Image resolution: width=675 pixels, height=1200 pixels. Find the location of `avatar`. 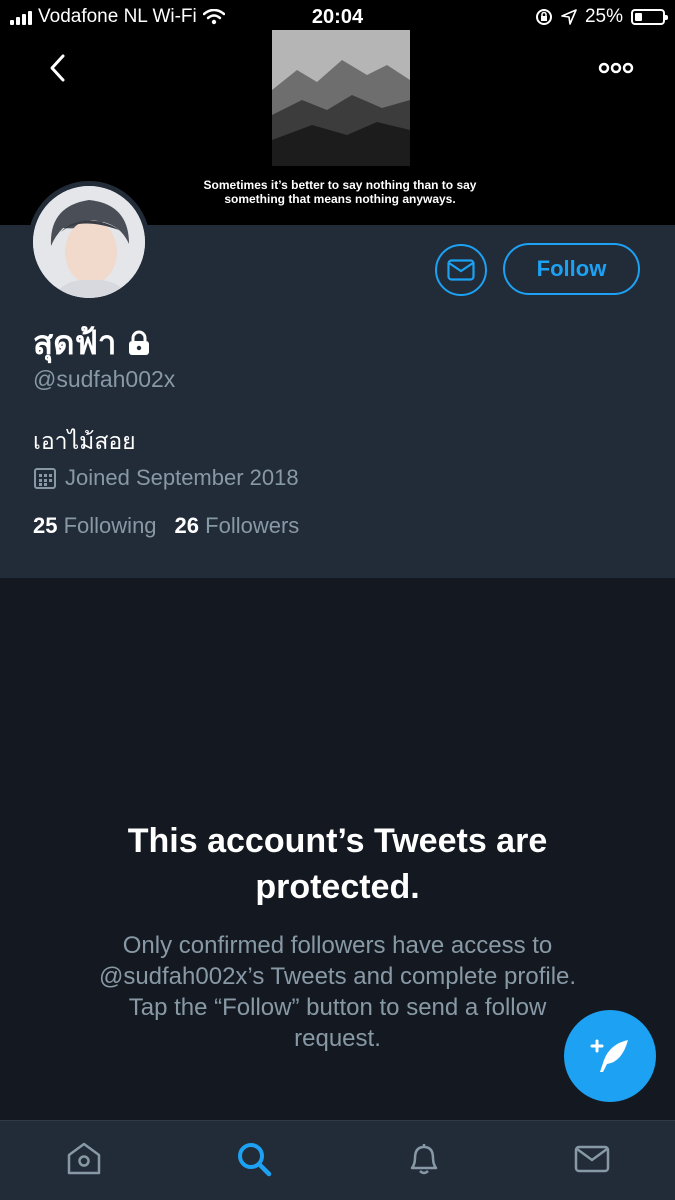

avatar is located at coordinates (89, 242).